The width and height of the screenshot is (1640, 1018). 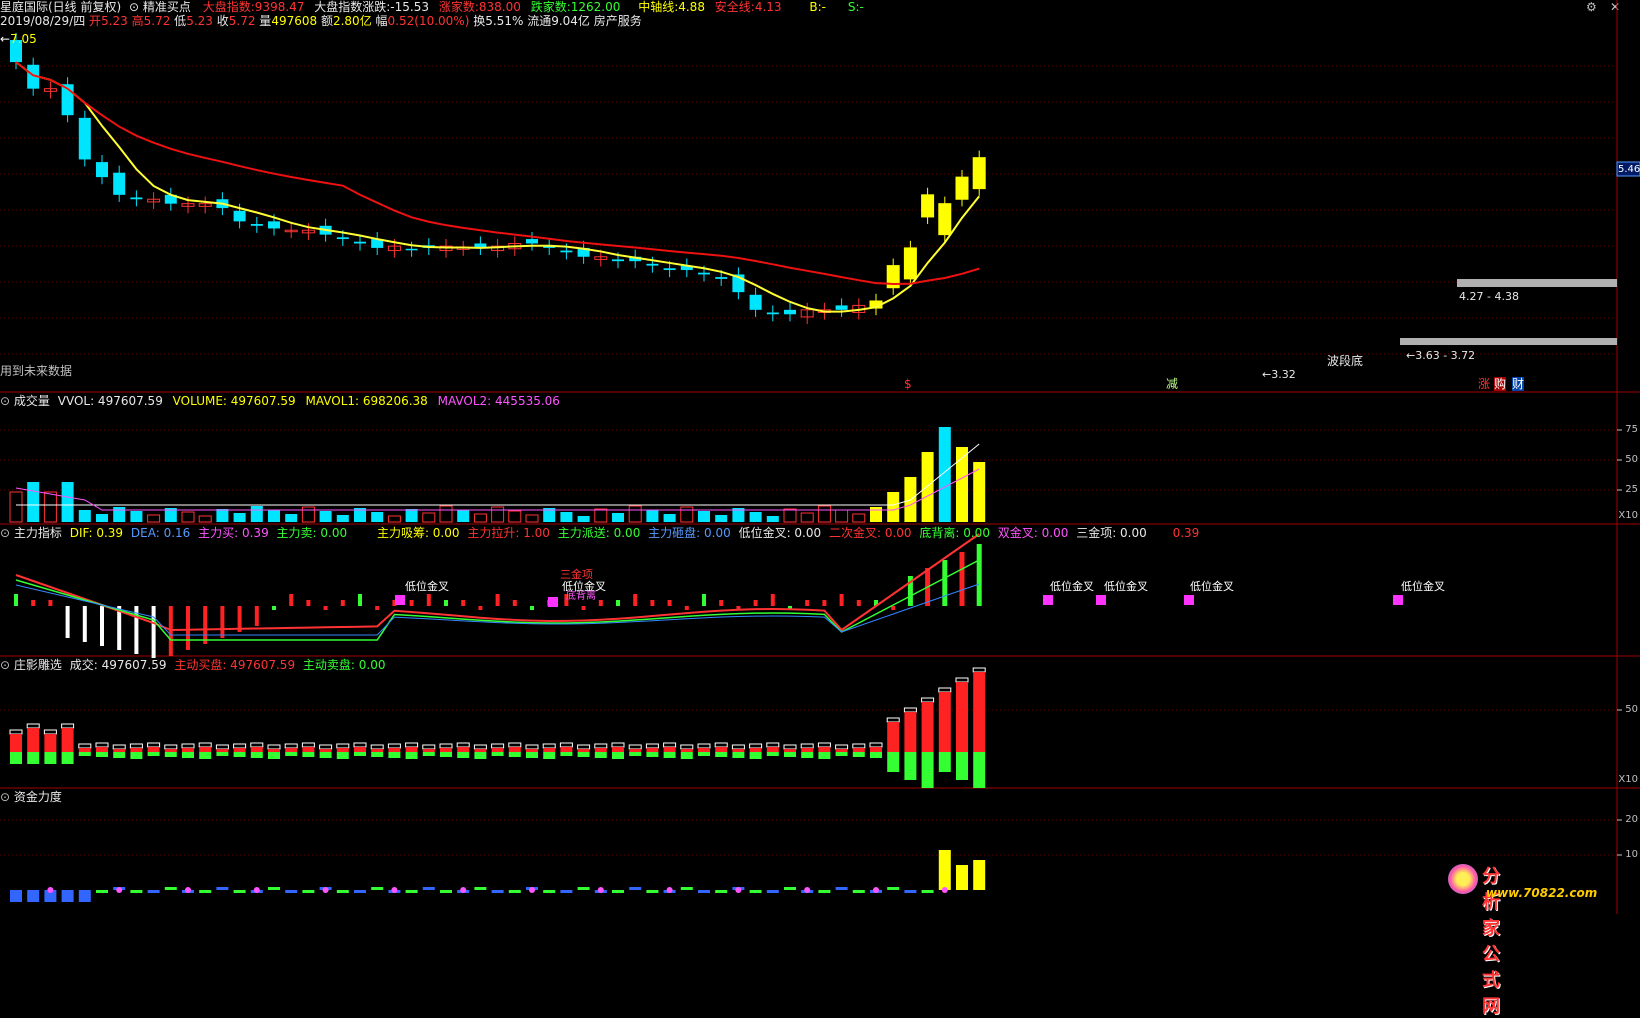 What do you see at coordinates (780, 533) in the screenshot?
I see `dwjc-label: 低位金叉: 0.00` at bounding box center [780, 533].